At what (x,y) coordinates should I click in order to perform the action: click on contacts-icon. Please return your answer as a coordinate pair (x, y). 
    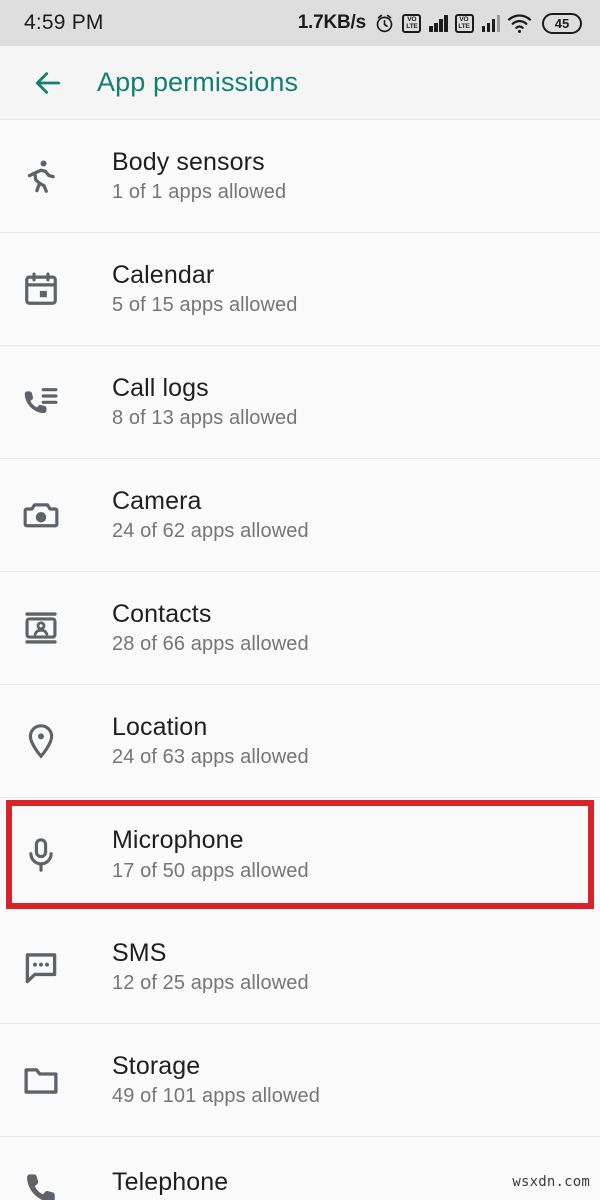
    Looking at the image, I should click on (65, 628).